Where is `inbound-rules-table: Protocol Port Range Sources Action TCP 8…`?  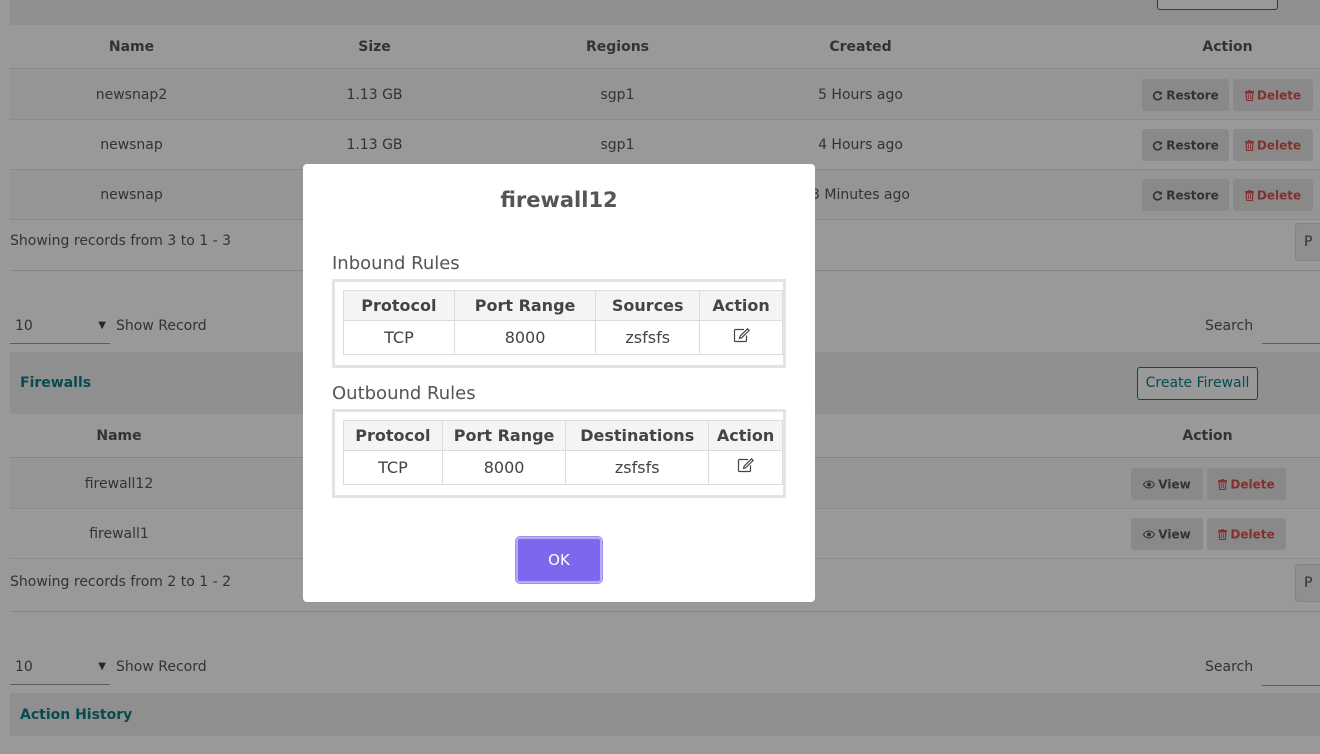
inbound-rules-table: Protocol Port Range Sources Action TCP 8… is located at coordinates (563, 322).